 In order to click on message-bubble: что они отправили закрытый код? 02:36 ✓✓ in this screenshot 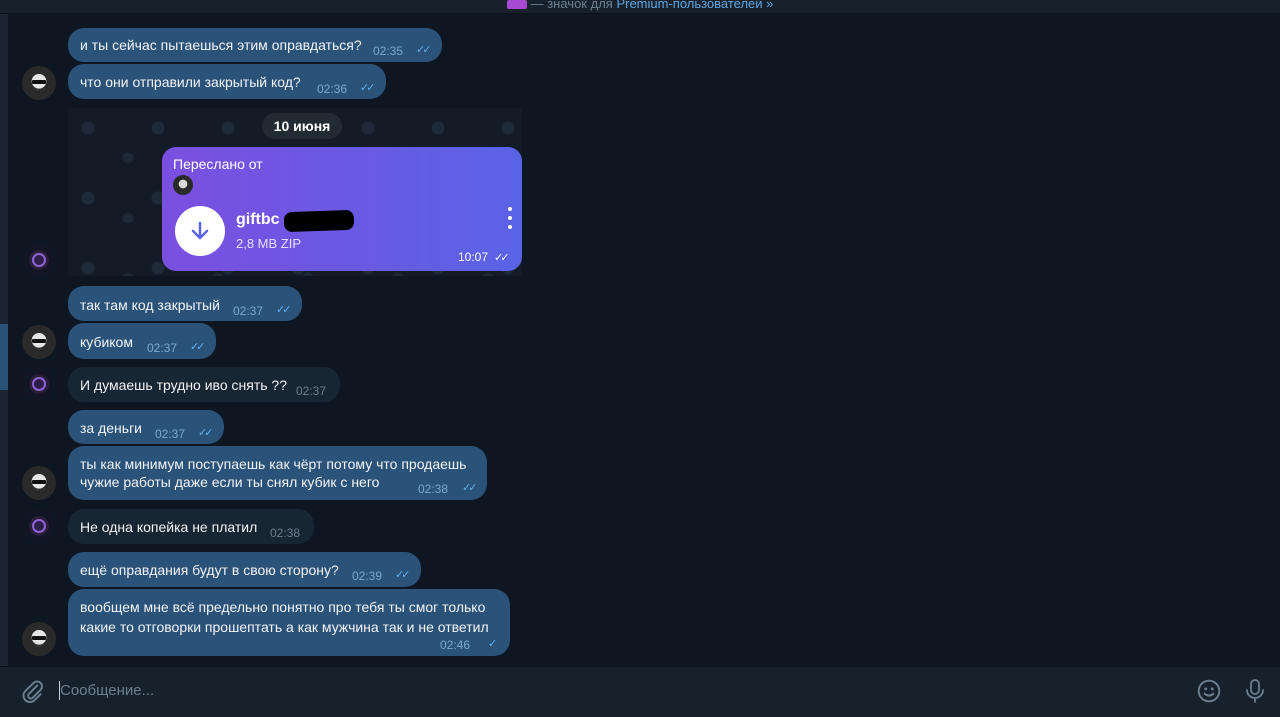, I will do `click(227, 81)`.